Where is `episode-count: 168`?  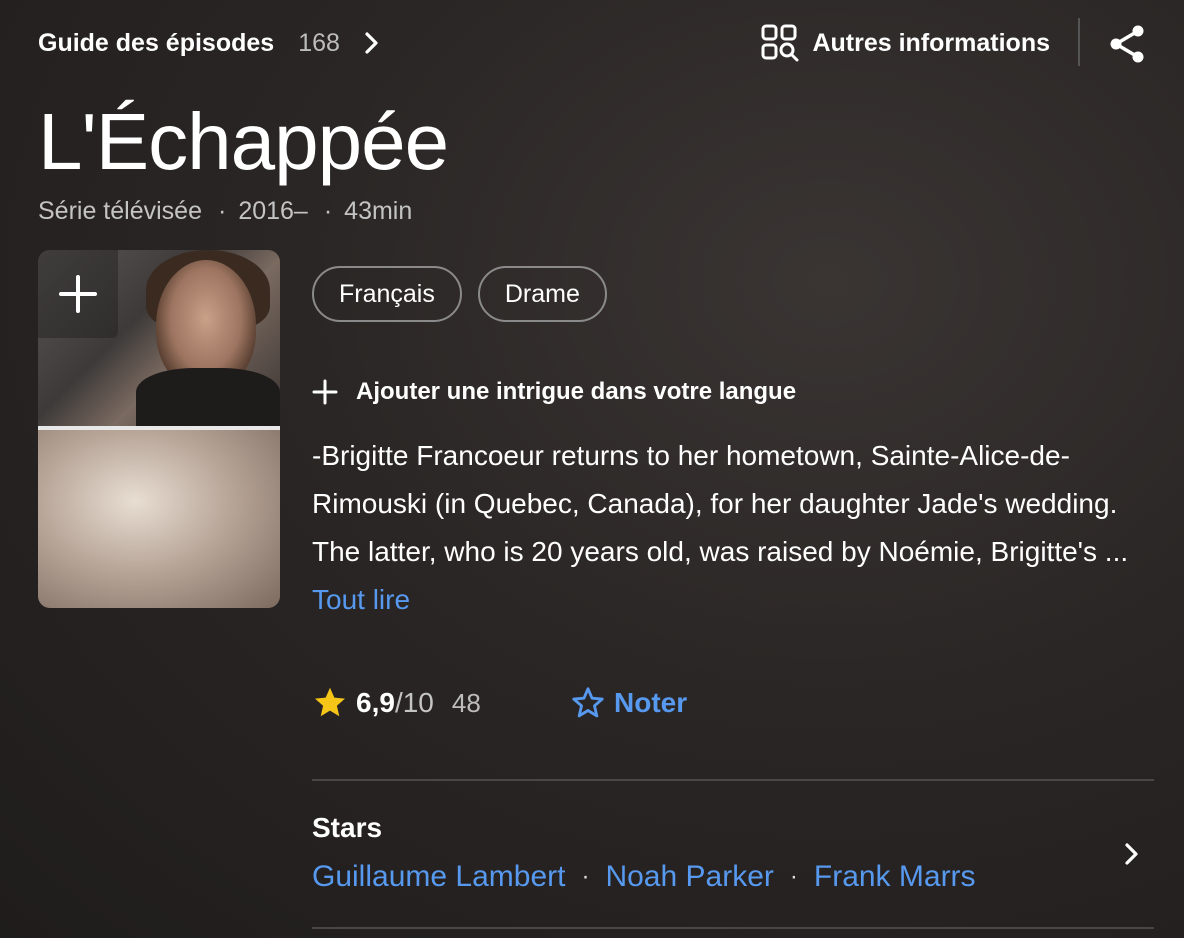
episode-count: 168 is located at coordinates (319, 42).